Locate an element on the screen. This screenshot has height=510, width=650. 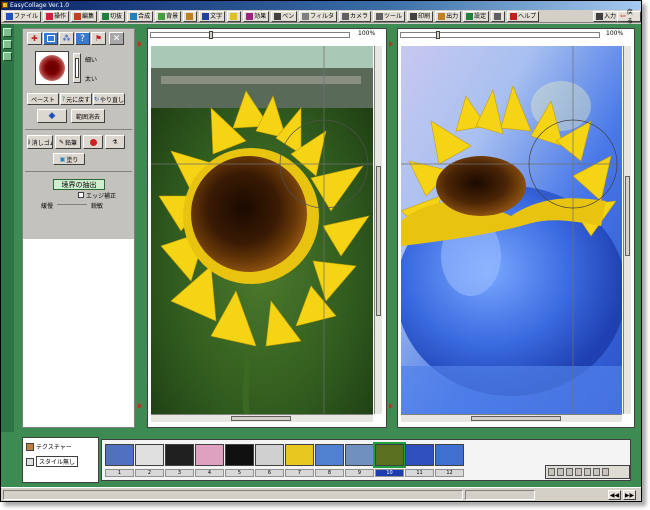
close-panel-button: ✕ is located at coordinates (116, 38).